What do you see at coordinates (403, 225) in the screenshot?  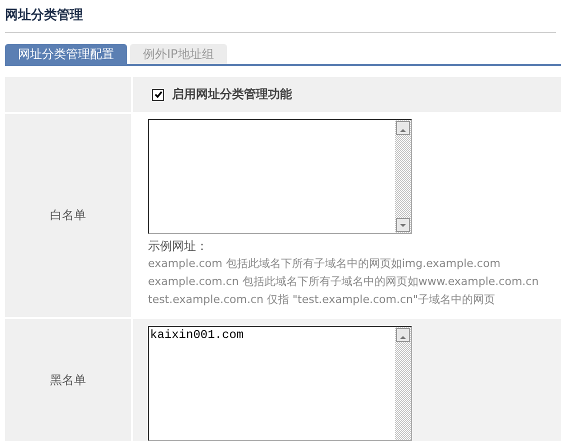 I see `scroll-down-icon` at bounding box center [403, 225].